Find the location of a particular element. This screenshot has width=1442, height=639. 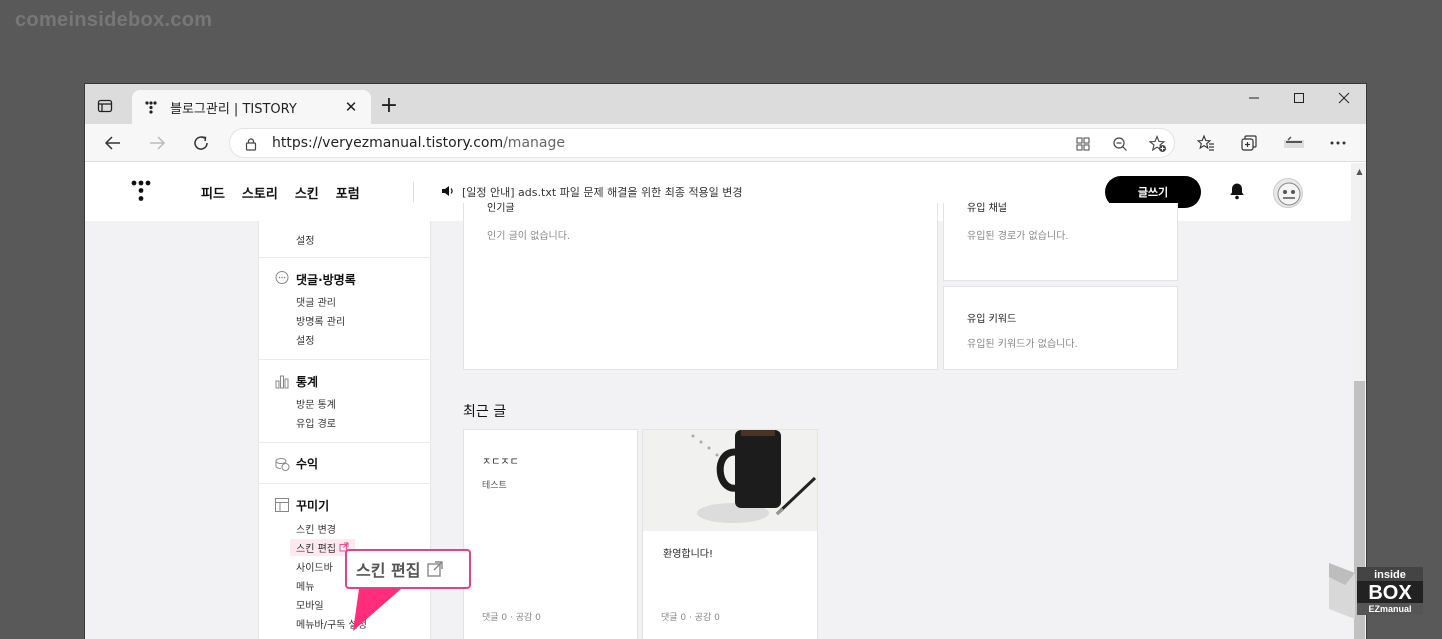

skin-edit-label: 스킨 편집 is located at coordinates (316, 549).